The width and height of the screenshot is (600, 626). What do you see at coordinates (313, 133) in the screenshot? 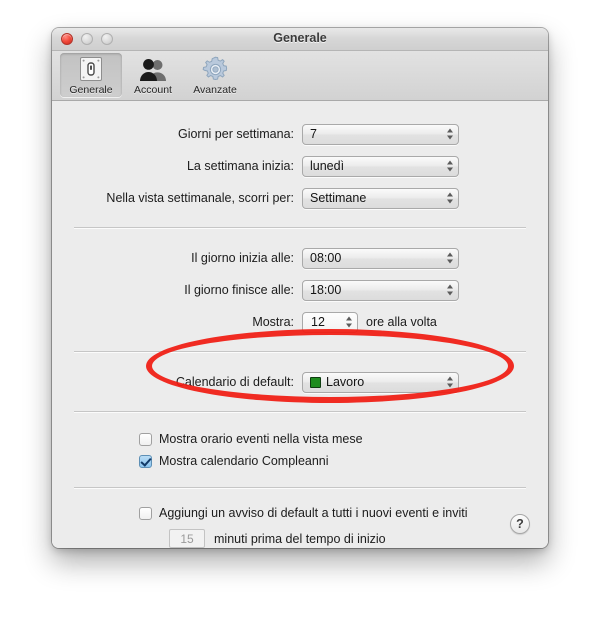
I see `days-per-week-value: 7` at bounding box center [313, 133].